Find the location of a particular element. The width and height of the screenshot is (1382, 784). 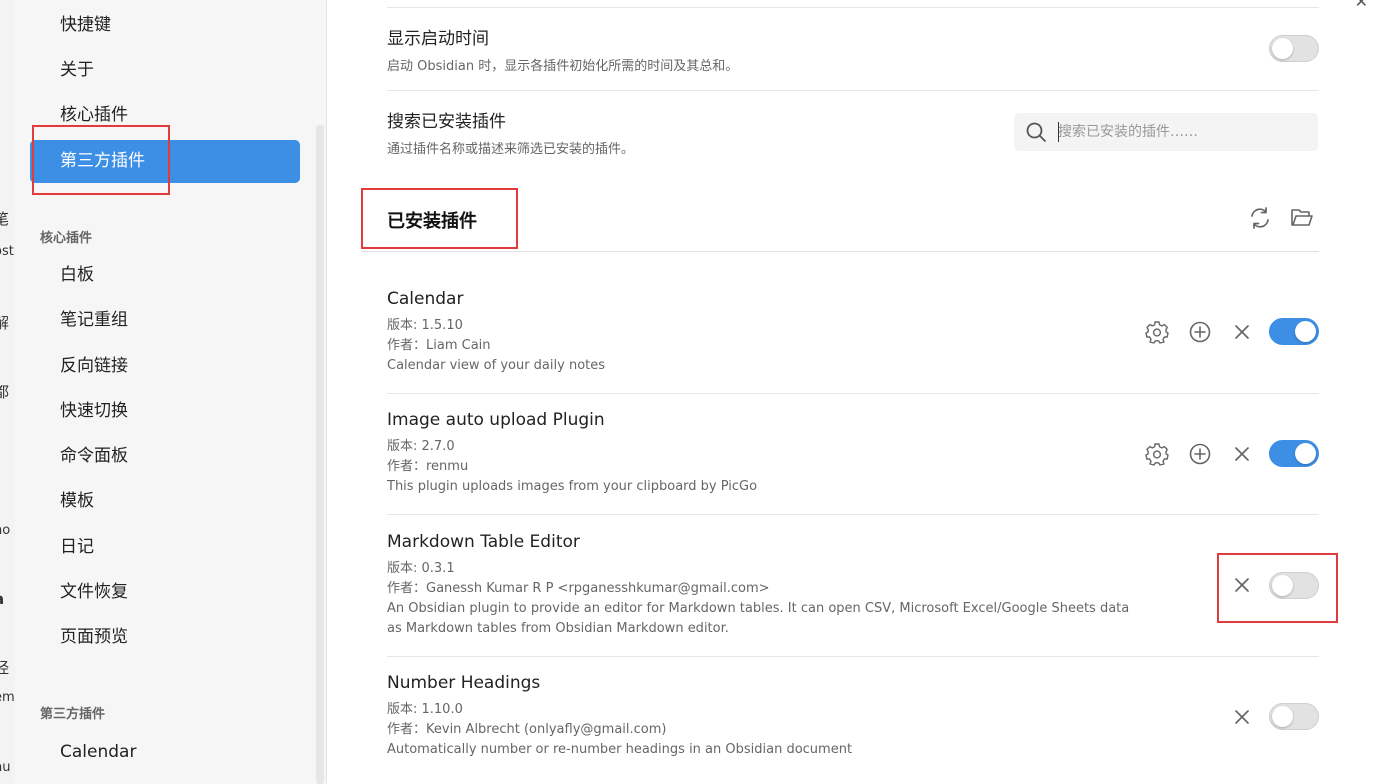

plugin-name: Calendar is located at coordinates (425, 299).